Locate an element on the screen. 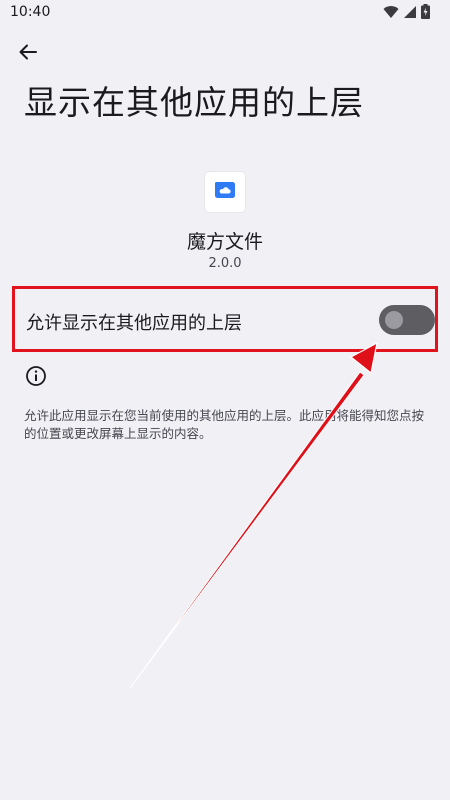  arrow-back-icon is located at coordinates (28, 54).